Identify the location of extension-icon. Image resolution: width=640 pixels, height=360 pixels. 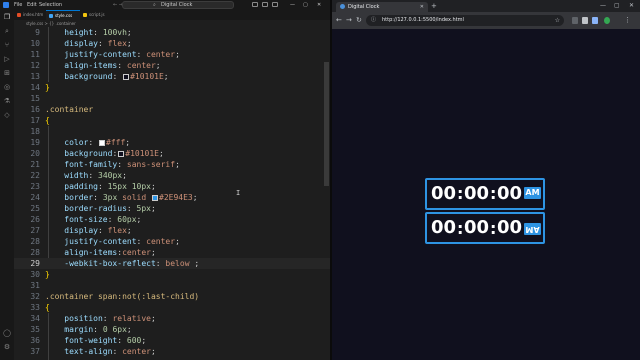
(575, 20).